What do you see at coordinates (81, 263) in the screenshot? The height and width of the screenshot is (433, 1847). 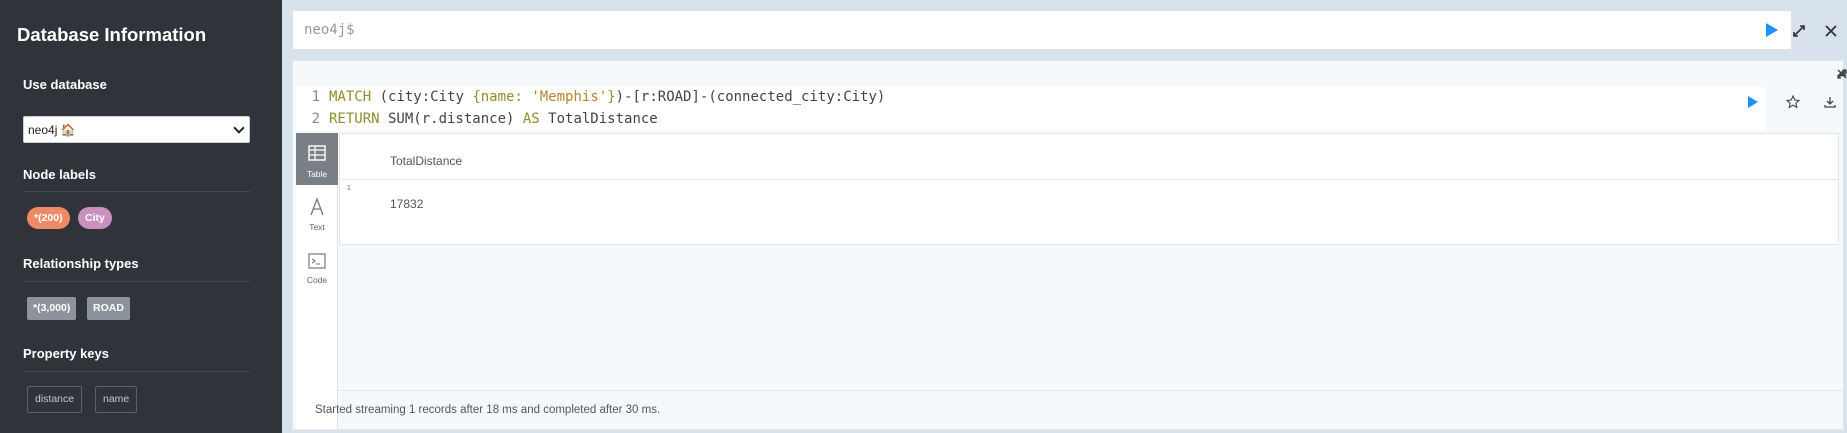 I see `relationship-types-heading: Relationship types` at bounding box center [81, 263].